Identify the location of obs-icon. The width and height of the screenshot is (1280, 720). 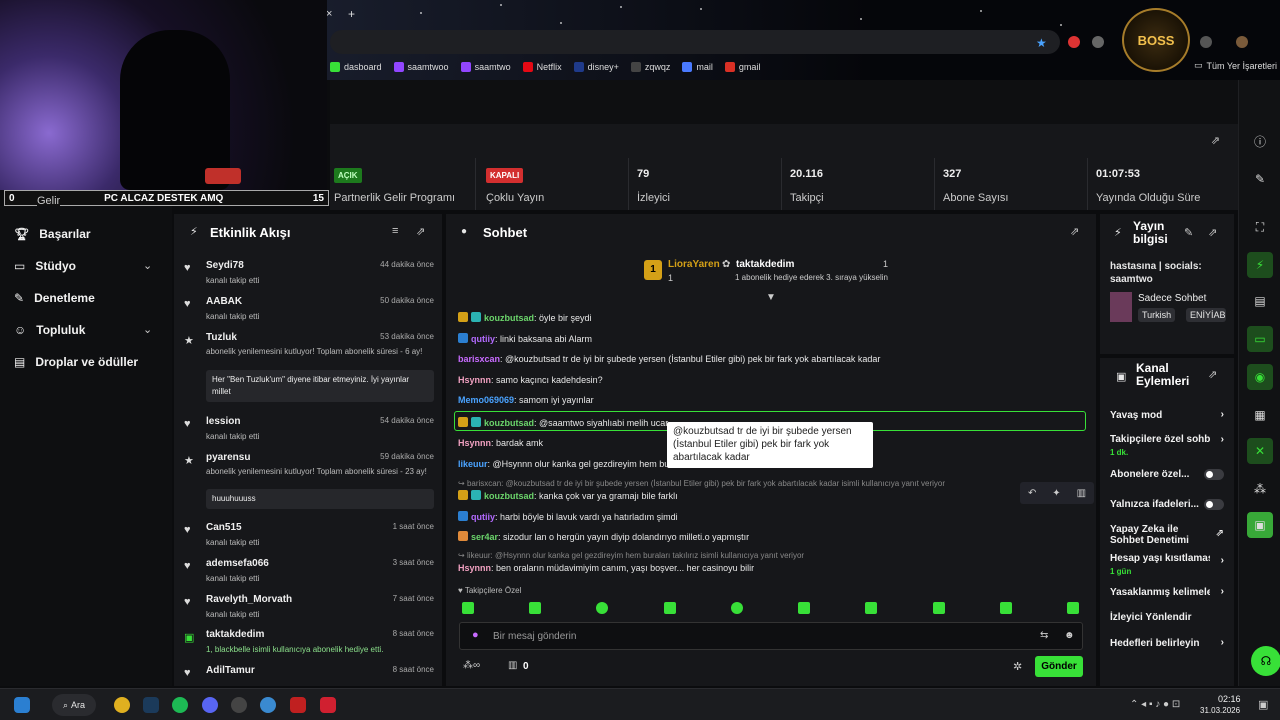
(239, 705).